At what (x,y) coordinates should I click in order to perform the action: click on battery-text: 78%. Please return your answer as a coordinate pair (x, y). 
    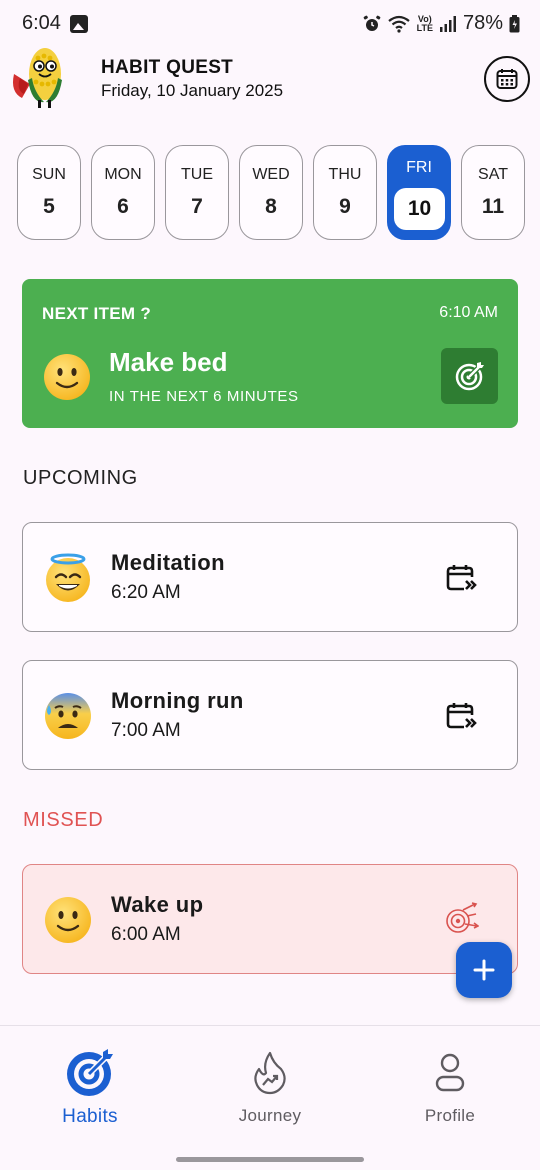
    Looking at the image, I should click on (482, 23).